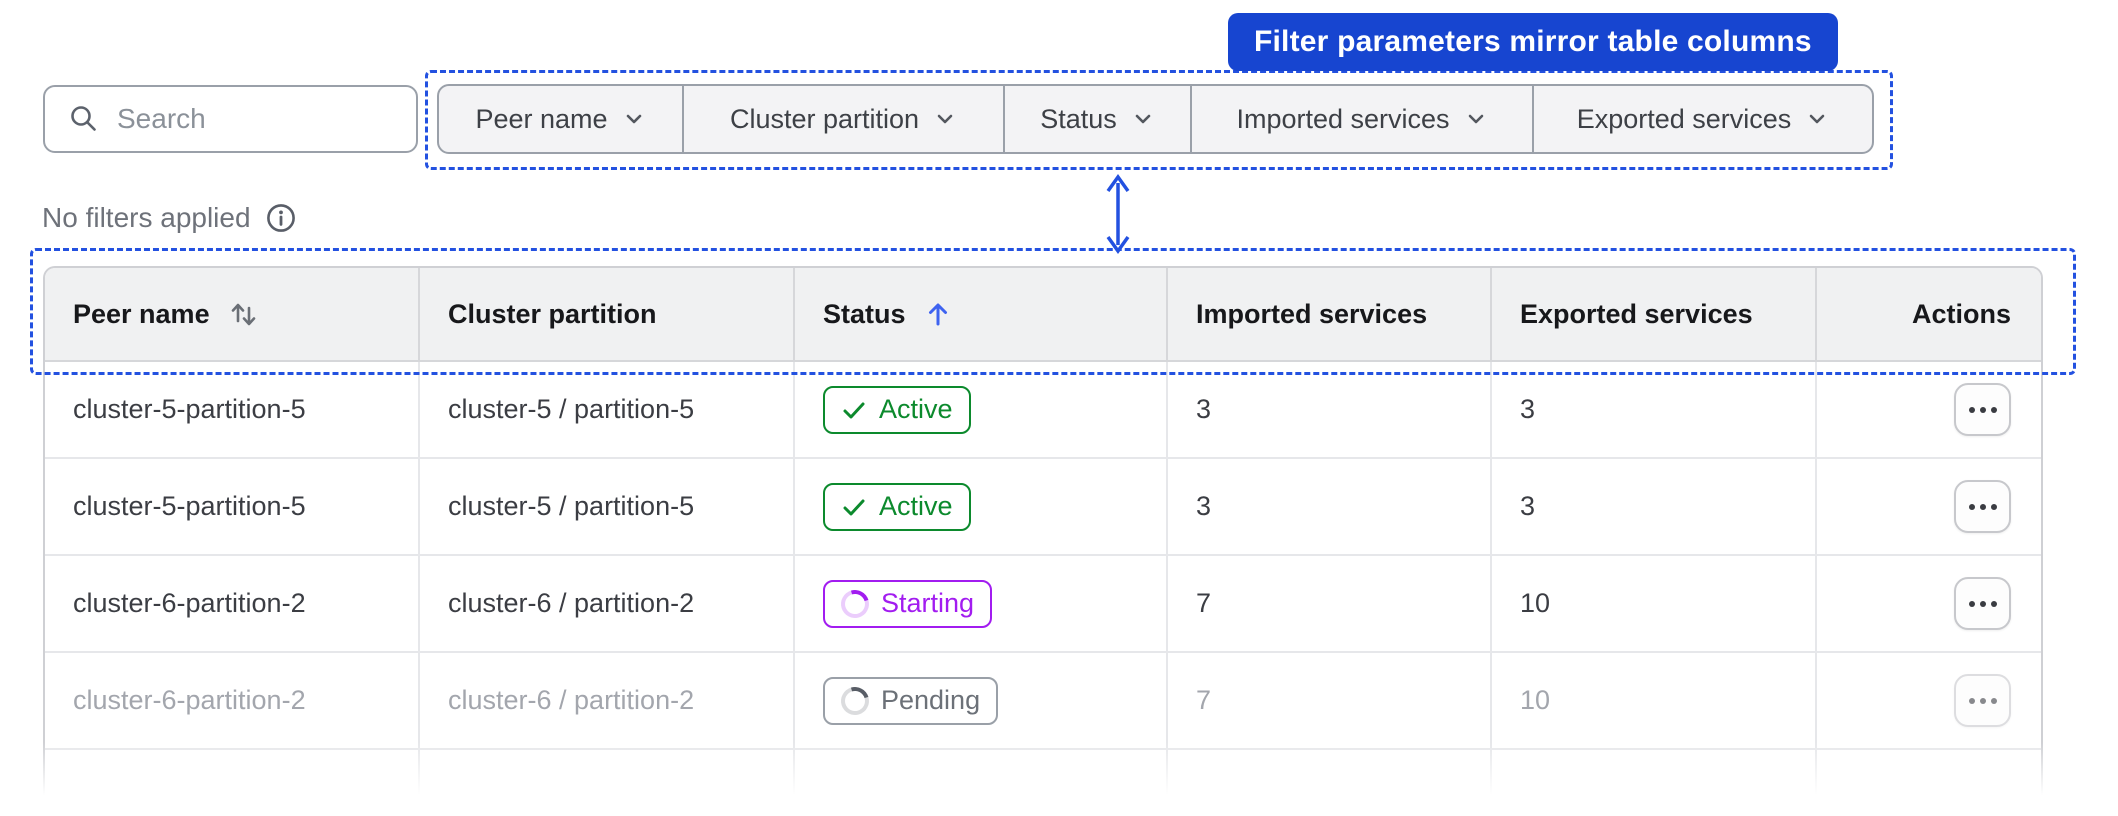  Describe the element at coordinates (261, 119) in the screenshot. I see `search-input` at that location.